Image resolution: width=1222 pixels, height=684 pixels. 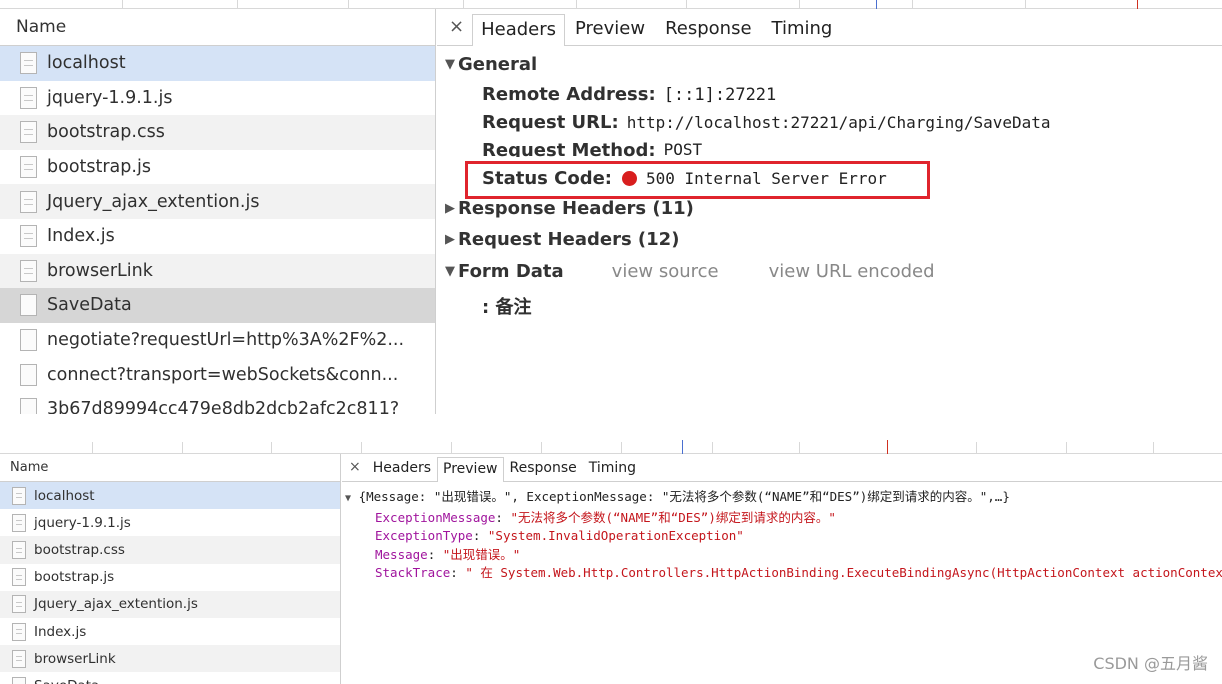 I want to click on json-key: ExceptionMessage, so click(x=435, y=517).